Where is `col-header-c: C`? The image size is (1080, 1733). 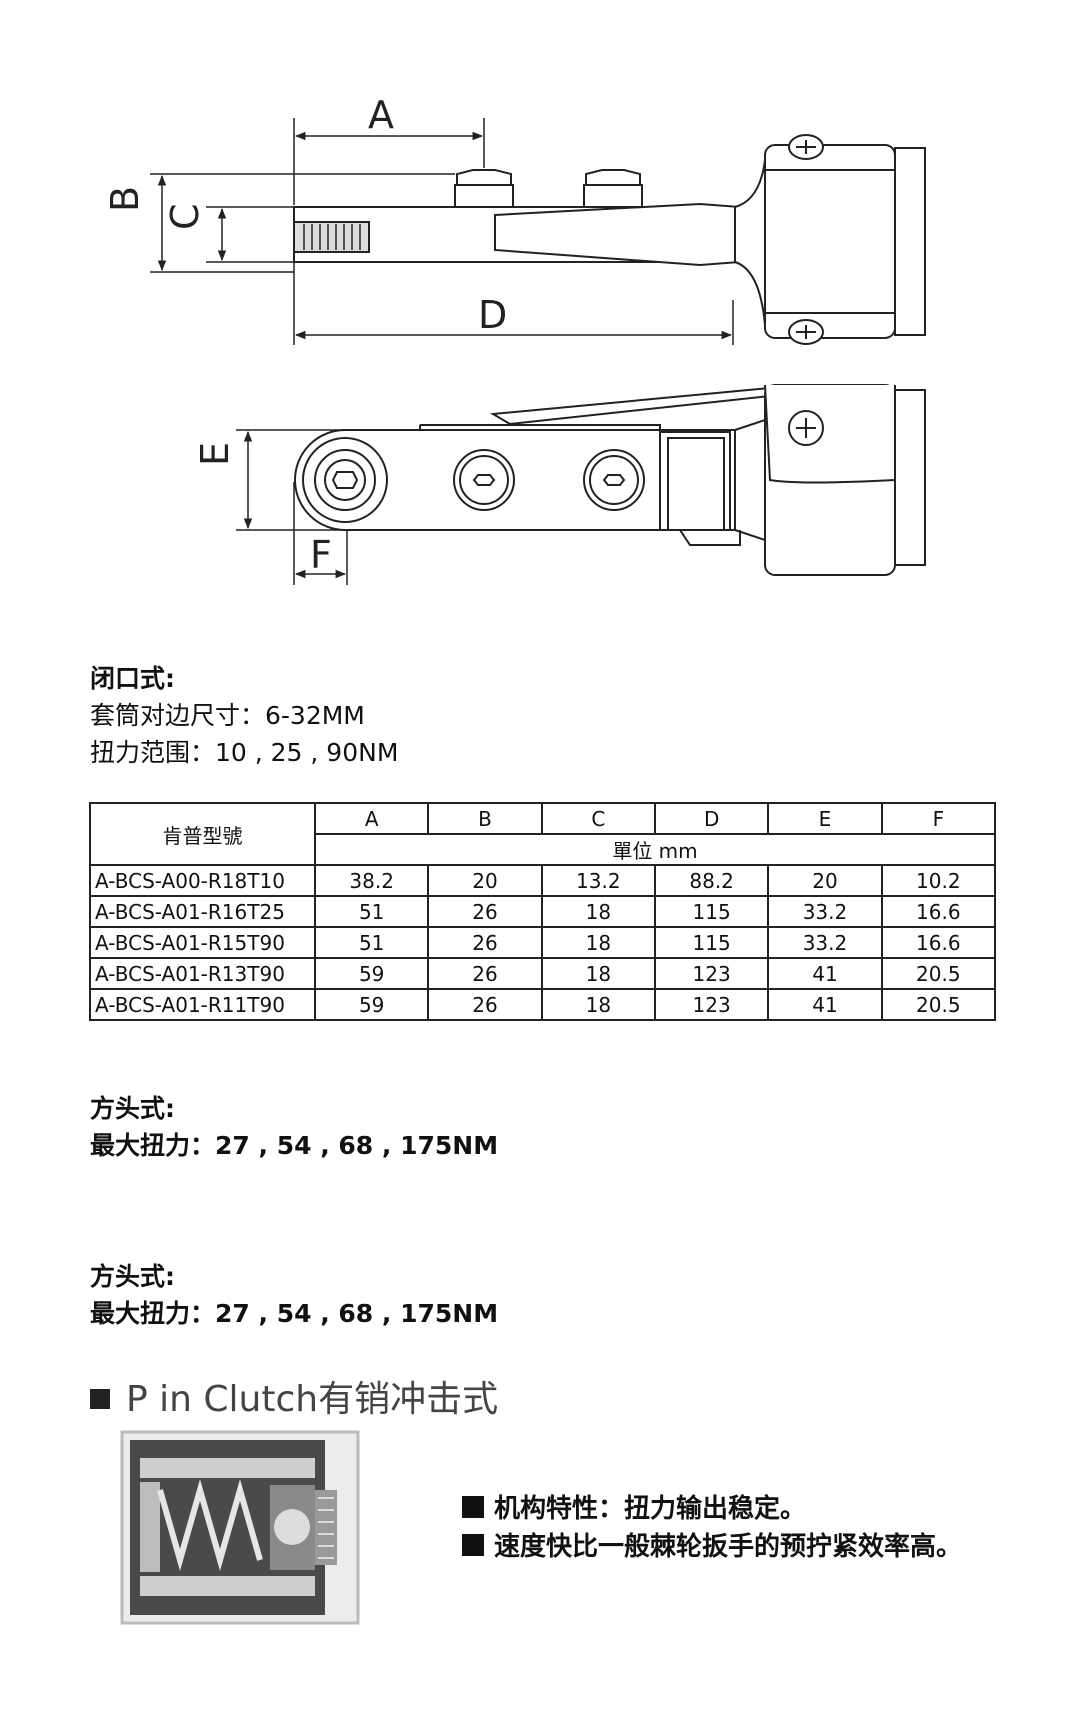 col-header-c: C is located at coordinates (598, 818).